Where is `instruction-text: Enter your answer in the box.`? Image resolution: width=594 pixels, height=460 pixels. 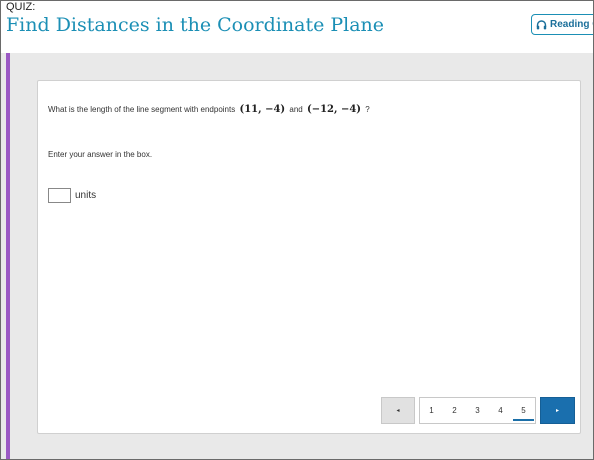
instruction-text: Enter your answer in the box. is located at coordinates (100, 154).